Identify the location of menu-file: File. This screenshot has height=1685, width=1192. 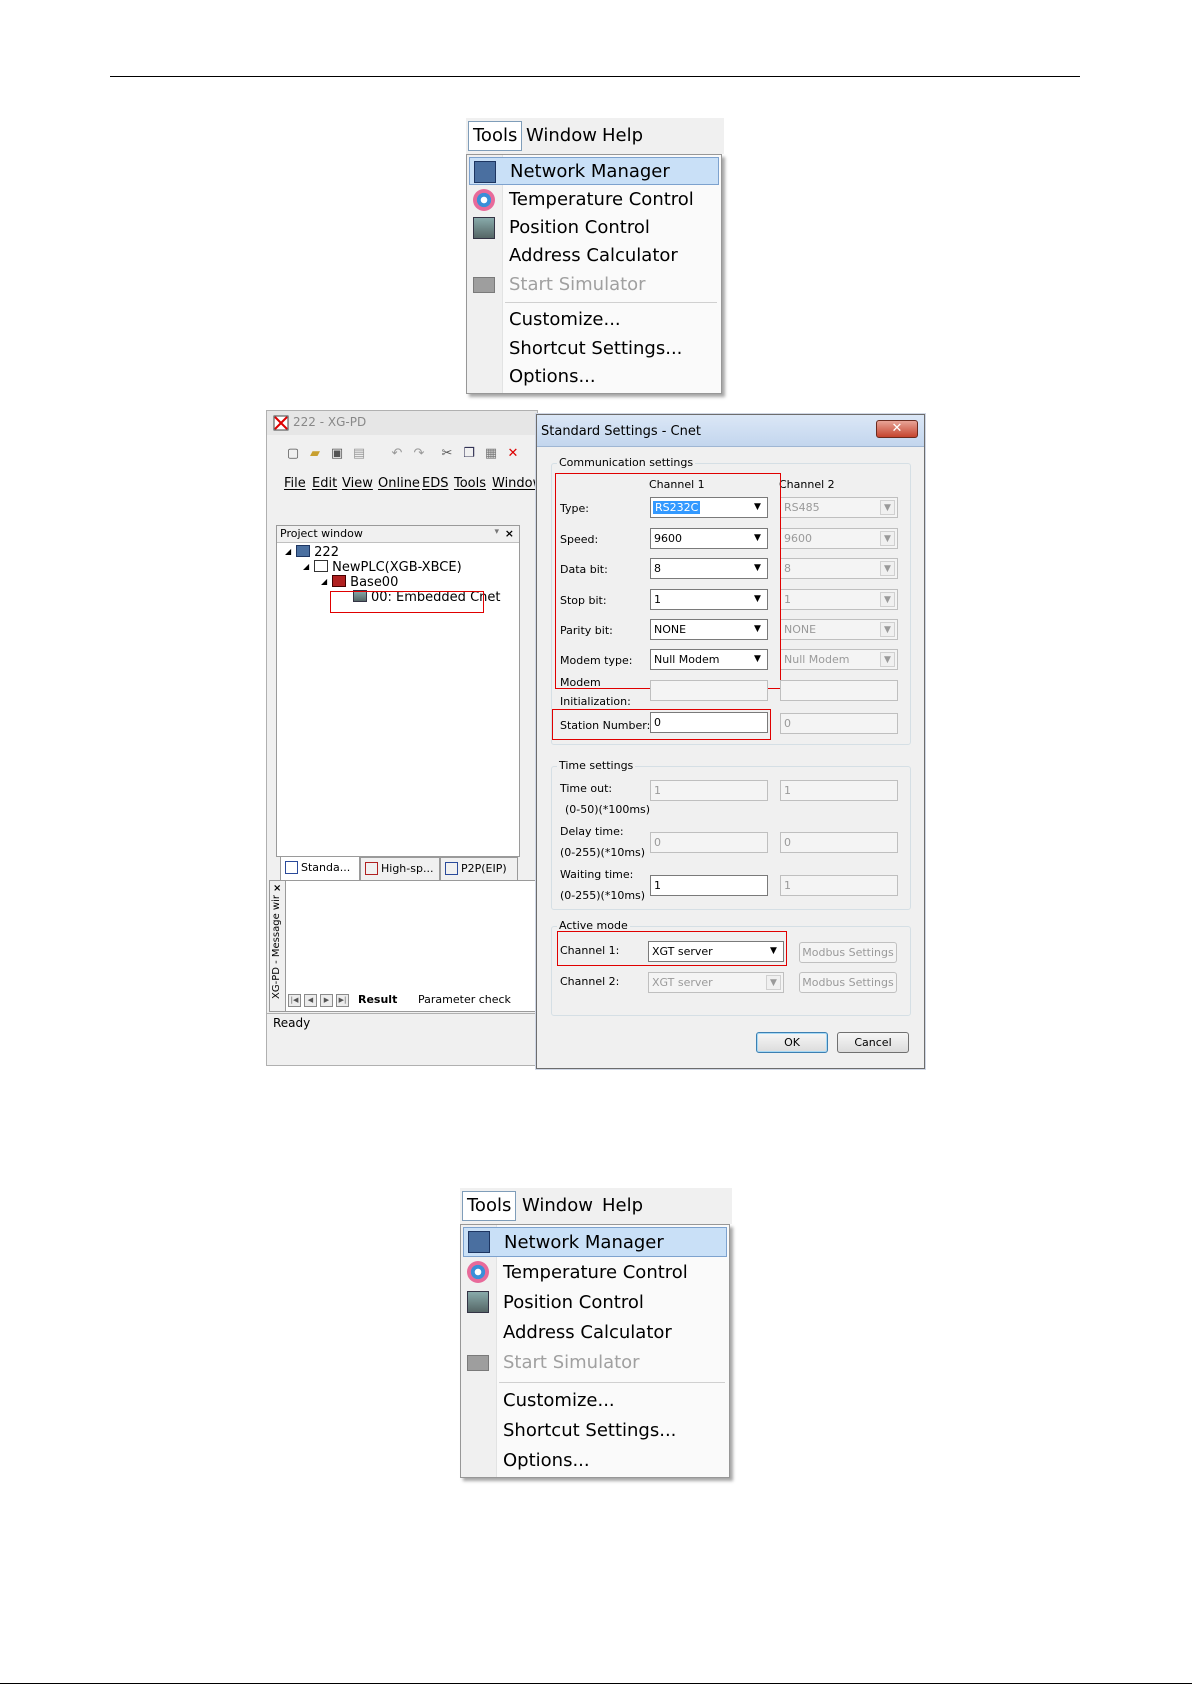
(295, 483).